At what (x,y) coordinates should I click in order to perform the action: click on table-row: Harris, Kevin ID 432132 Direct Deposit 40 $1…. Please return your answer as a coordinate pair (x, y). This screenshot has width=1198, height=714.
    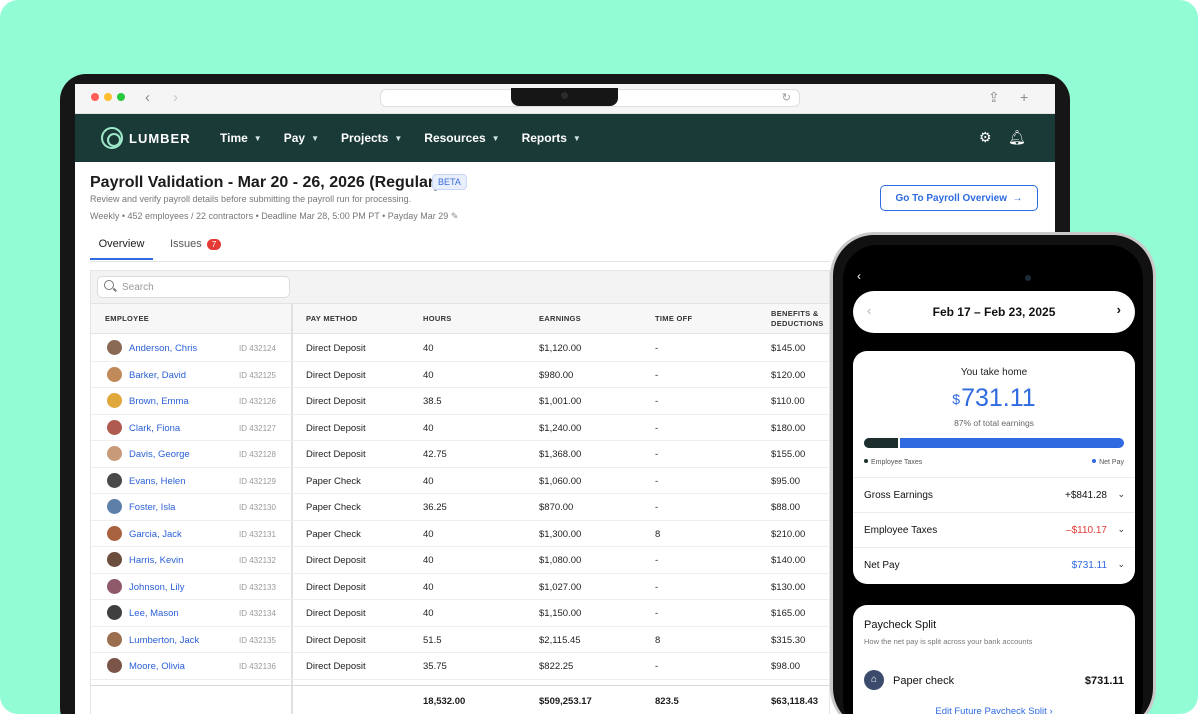
    Looking at the image, I should click on (460, 560).